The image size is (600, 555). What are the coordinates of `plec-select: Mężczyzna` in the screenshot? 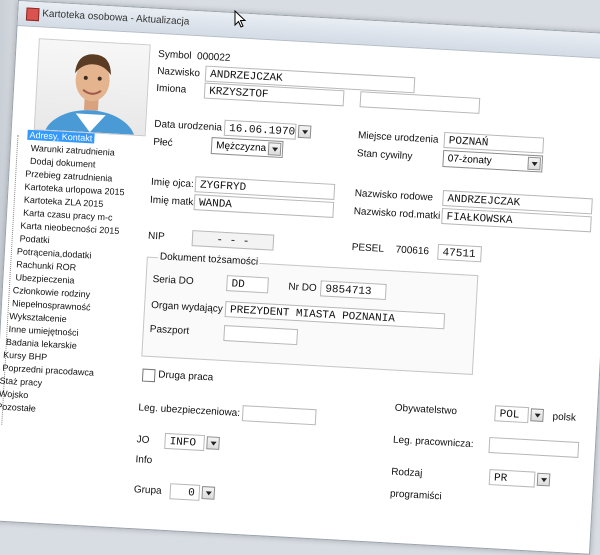 It's located at (247, 148).